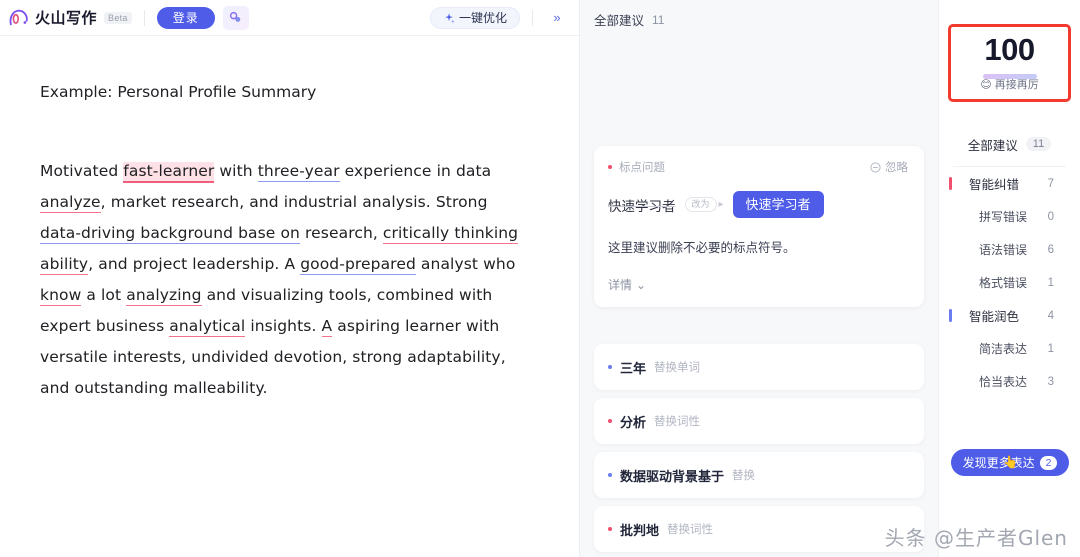 This screenshot has width=1080, height=557. Describe the element at coordinates (289, 18) in the screenshot. I see `top-toolbar: 火山写作 Beta 登录 一键优化 »` at that location.